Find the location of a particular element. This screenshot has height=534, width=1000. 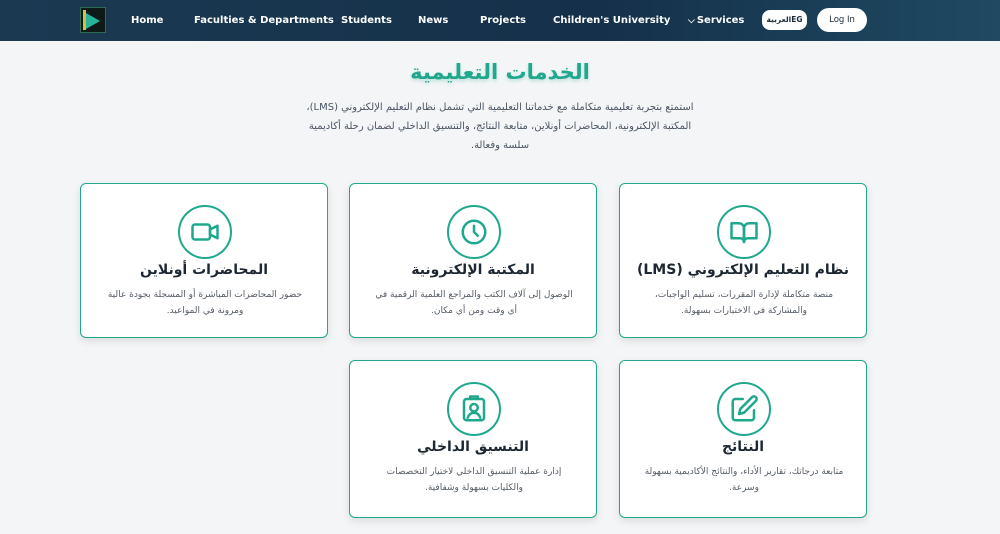

nav-services-label: Services is located at coordinates (720, 20).